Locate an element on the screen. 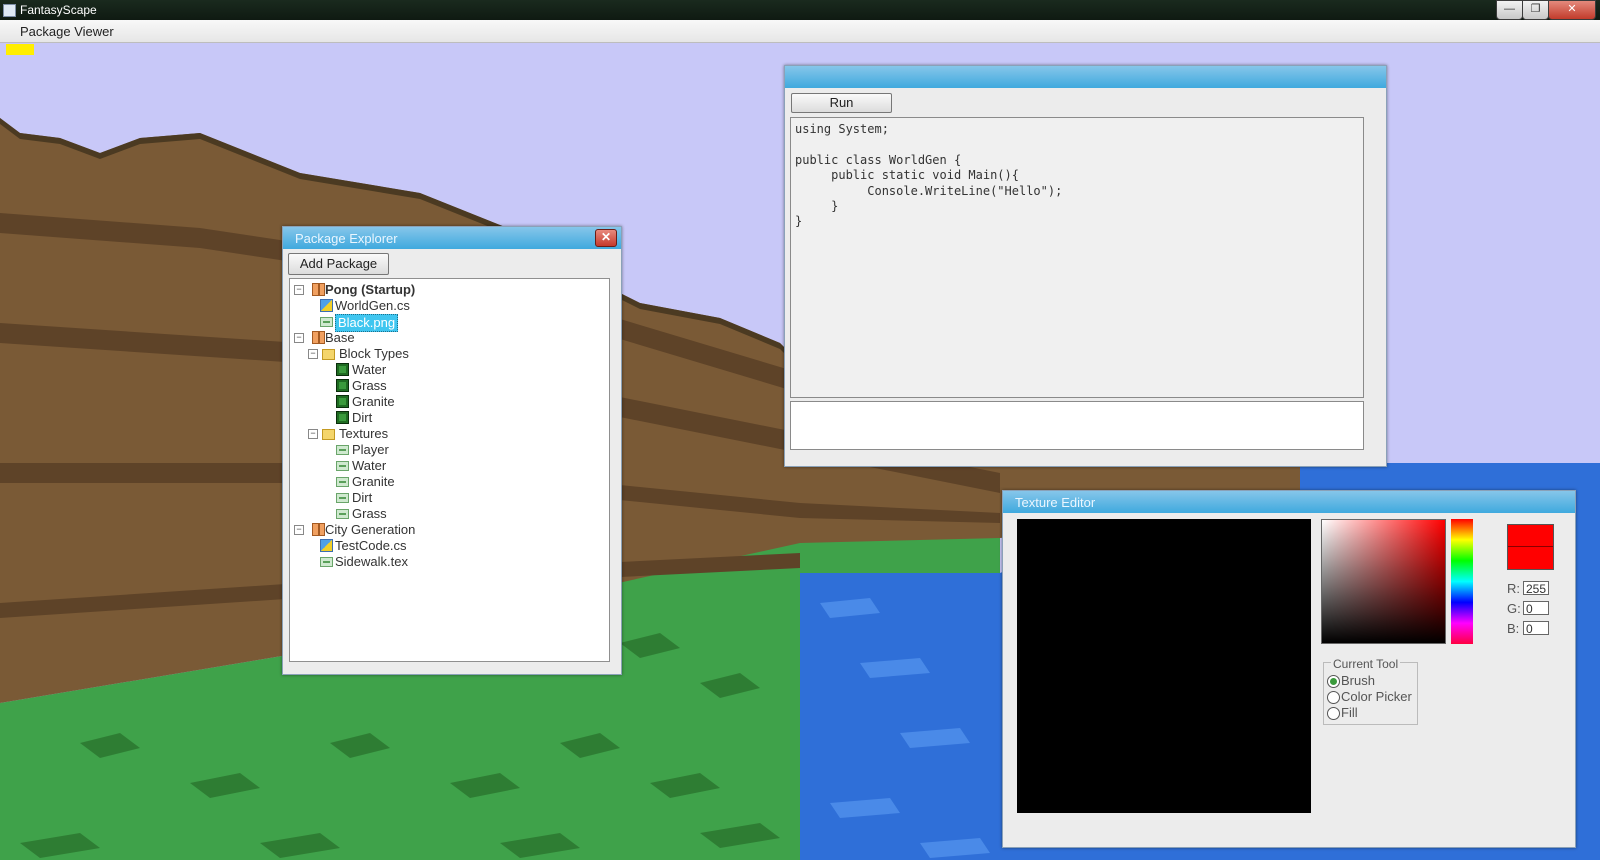  fill-radio is located at coordinates (1333, 713).